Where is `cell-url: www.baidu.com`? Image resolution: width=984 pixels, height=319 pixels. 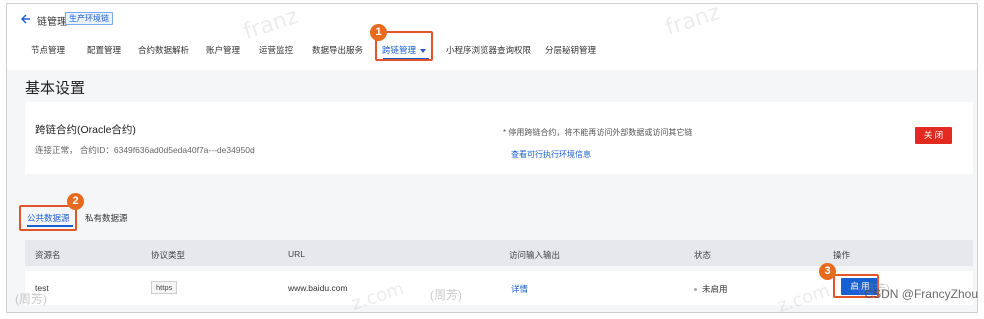
cell-url: www.baidu.com is located at coordinates (318, 288).